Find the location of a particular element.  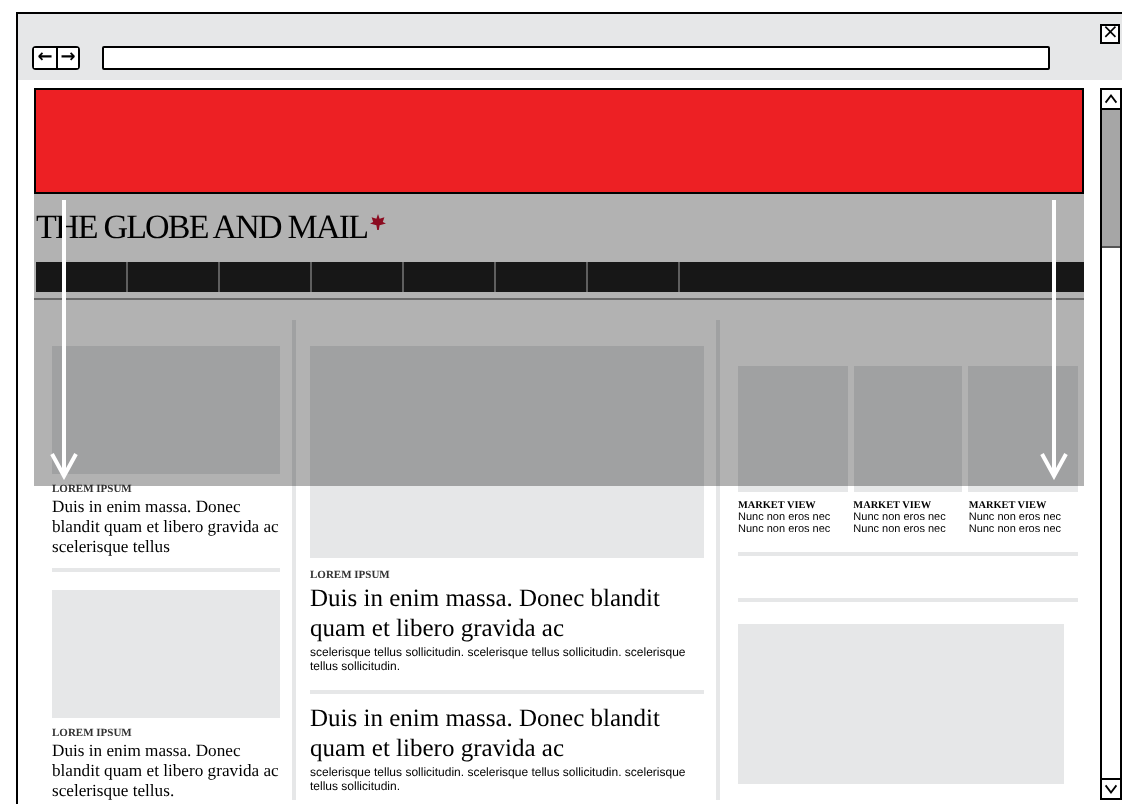

scrollbar is located at coordinates (1111, 444).